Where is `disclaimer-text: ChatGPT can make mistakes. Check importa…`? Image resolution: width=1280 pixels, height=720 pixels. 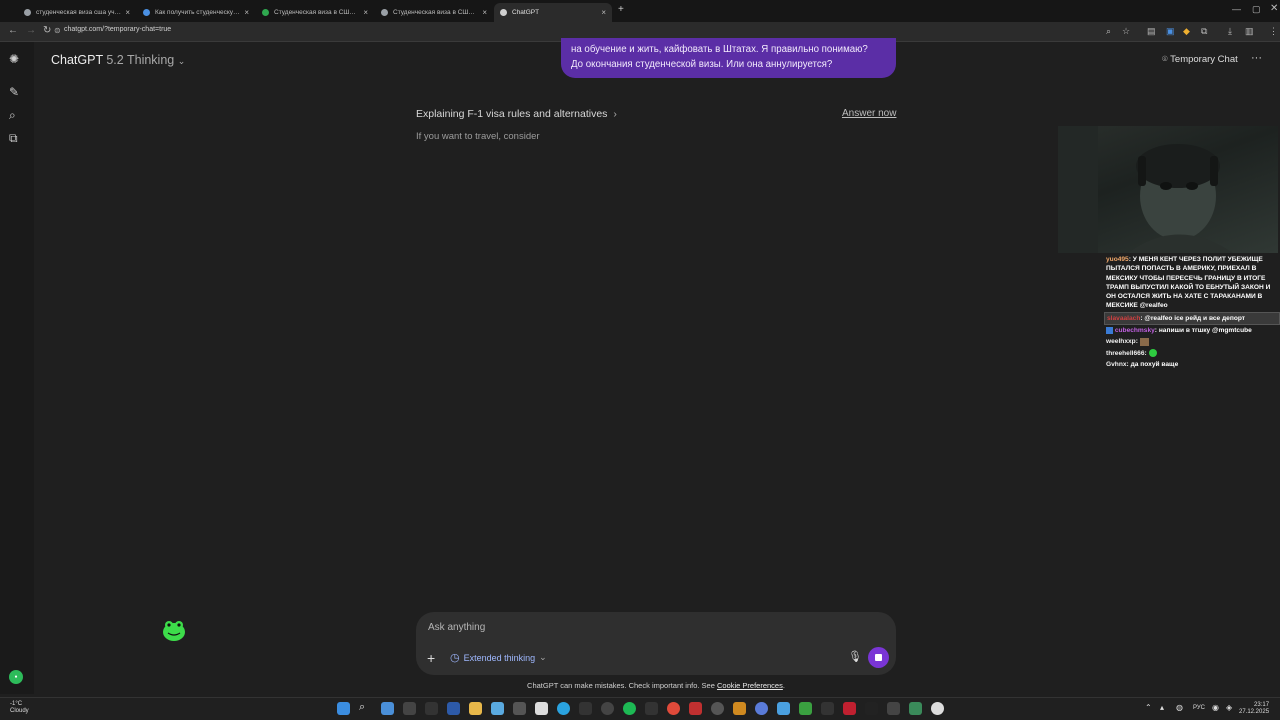 disclaimer-text: ChatGPT can make mistakes. Check importa… is located at coordinates (621, 685).